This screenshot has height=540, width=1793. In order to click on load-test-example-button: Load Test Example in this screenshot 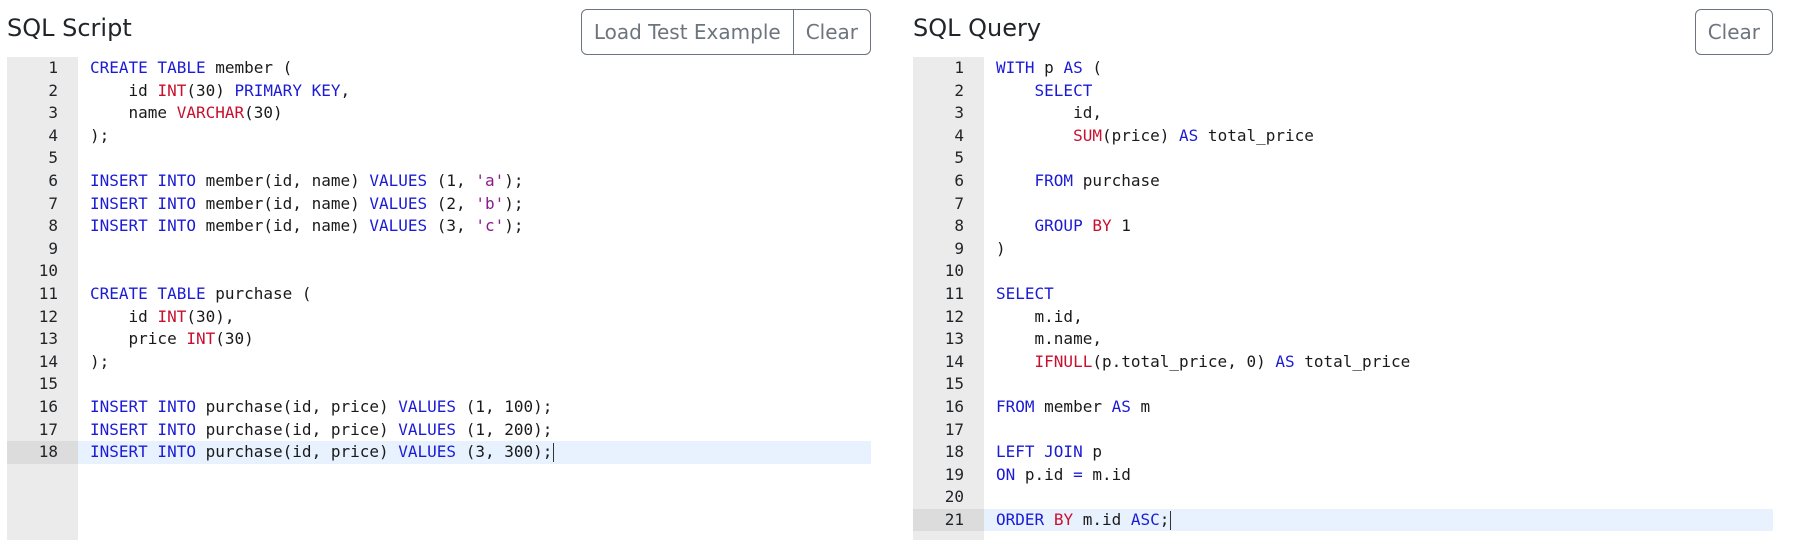, I will do `click(687, 32)`.